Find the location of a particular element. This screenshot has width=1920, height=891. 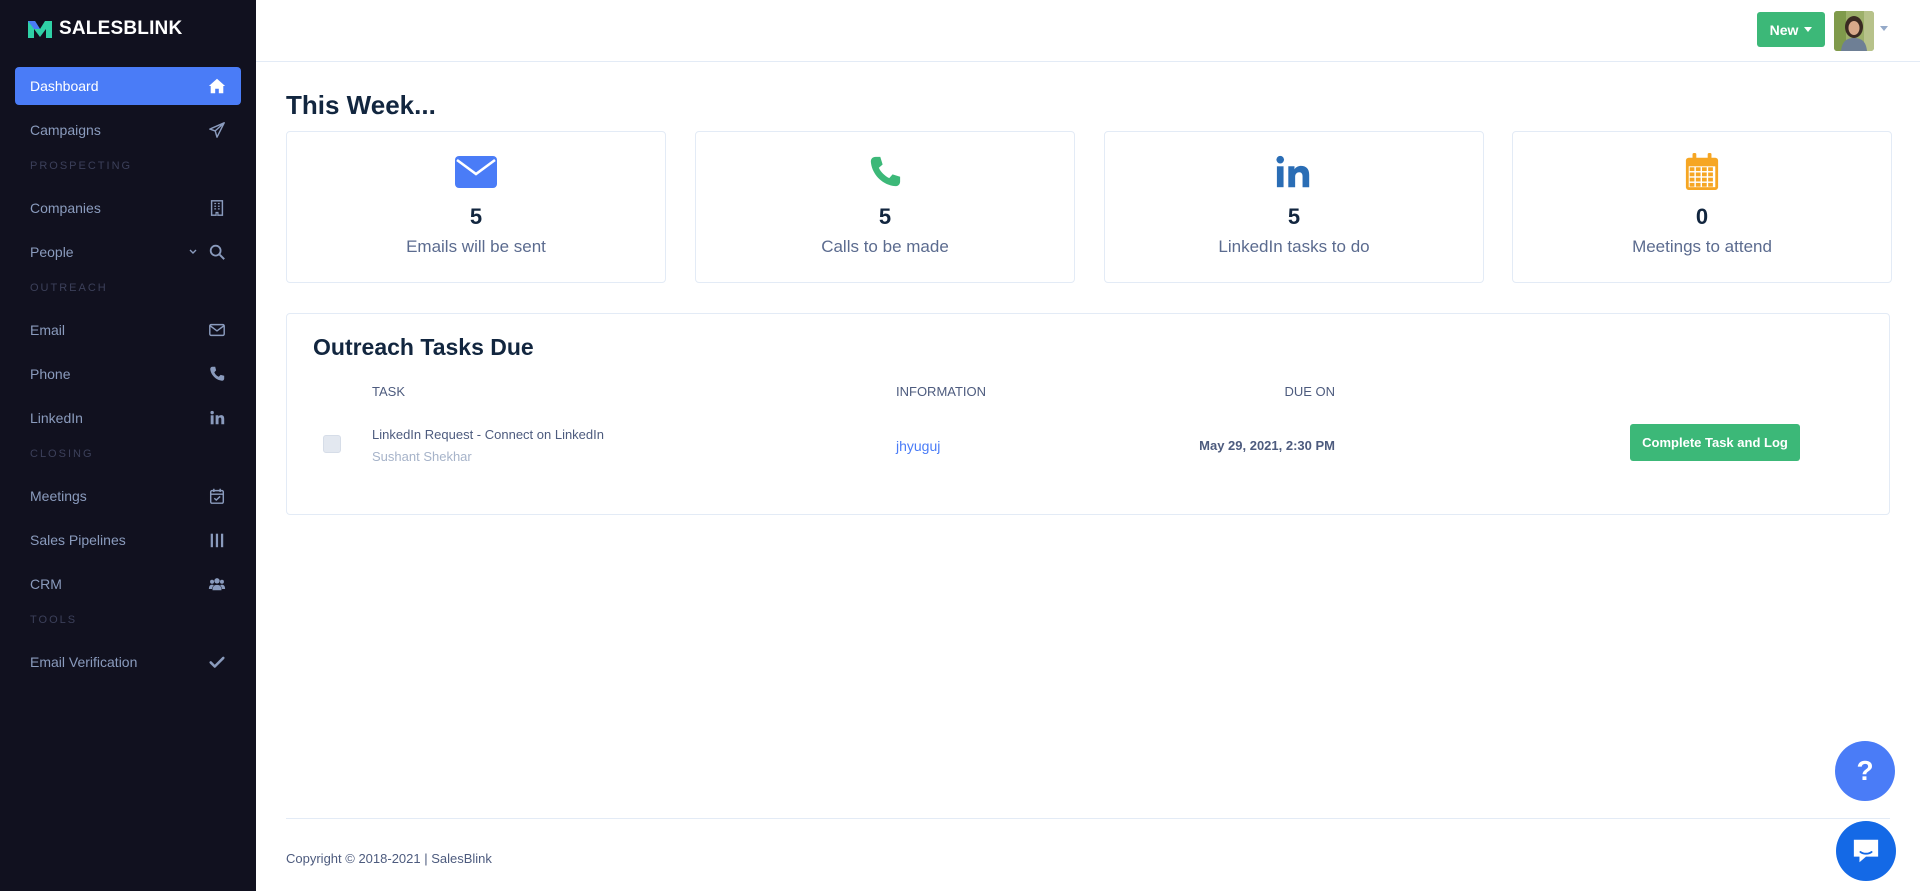

tasks-title: Outreach Tasks Due is located at coordinates (423, 347).